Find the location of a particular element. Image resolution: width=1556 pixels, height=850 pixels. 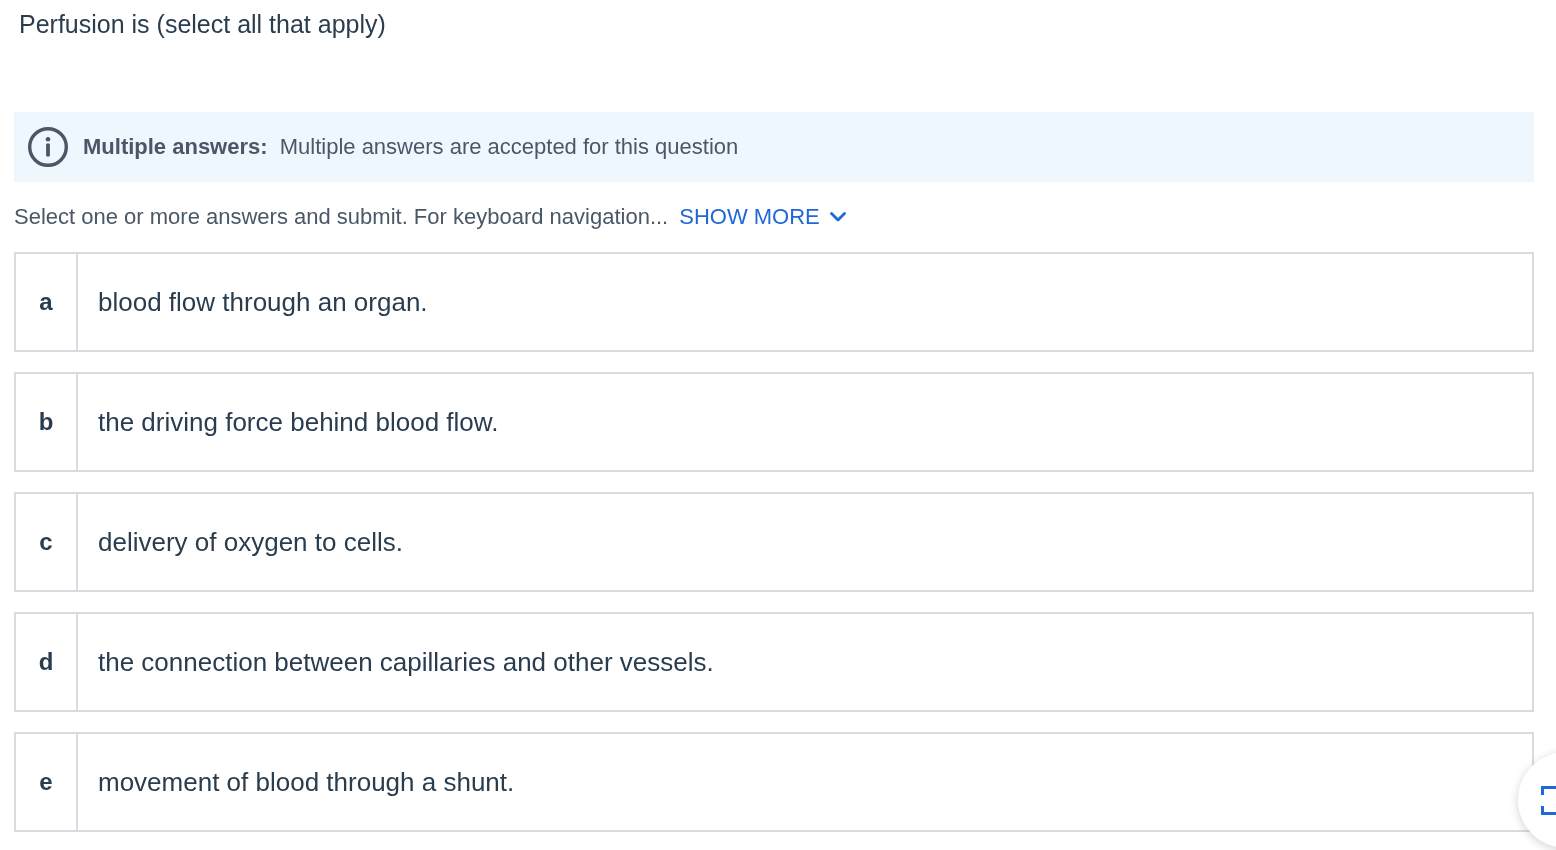

chevron-down-icon is located at coordinates (837, 217).